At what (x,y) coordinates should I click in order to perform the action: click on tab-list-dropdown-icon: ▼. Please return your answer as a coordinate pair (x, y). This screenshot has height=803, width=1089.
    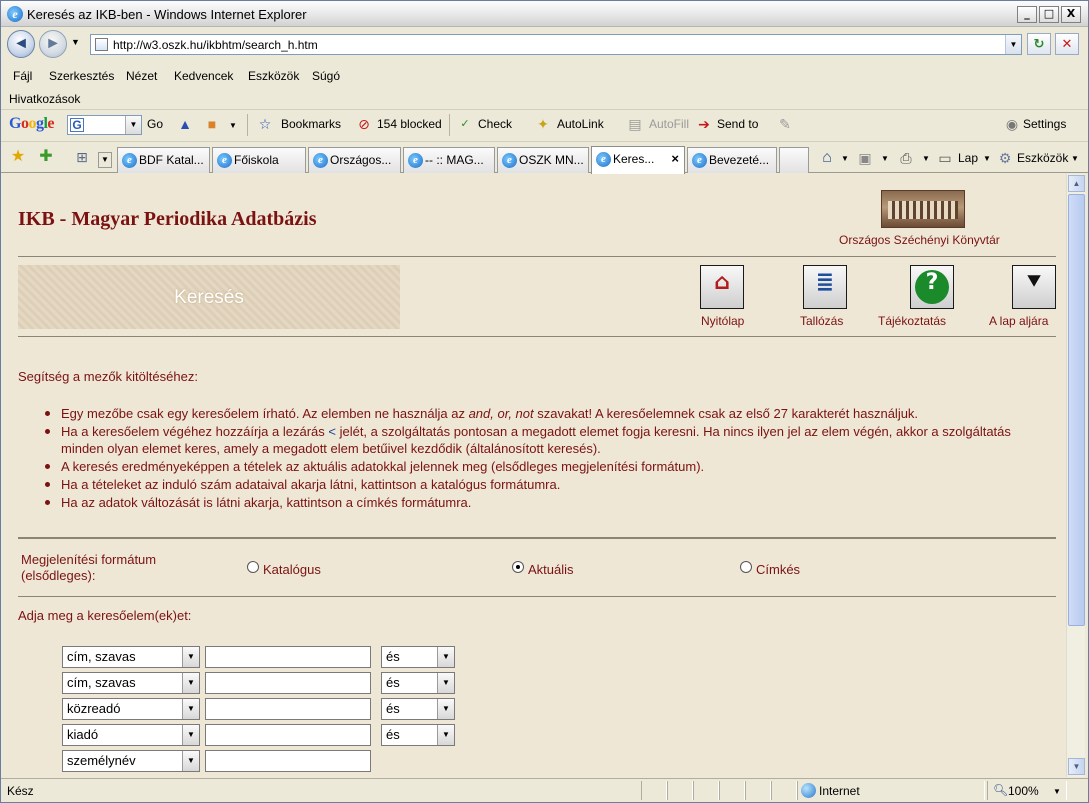
    Looking at the image, I should click on (105, 160).